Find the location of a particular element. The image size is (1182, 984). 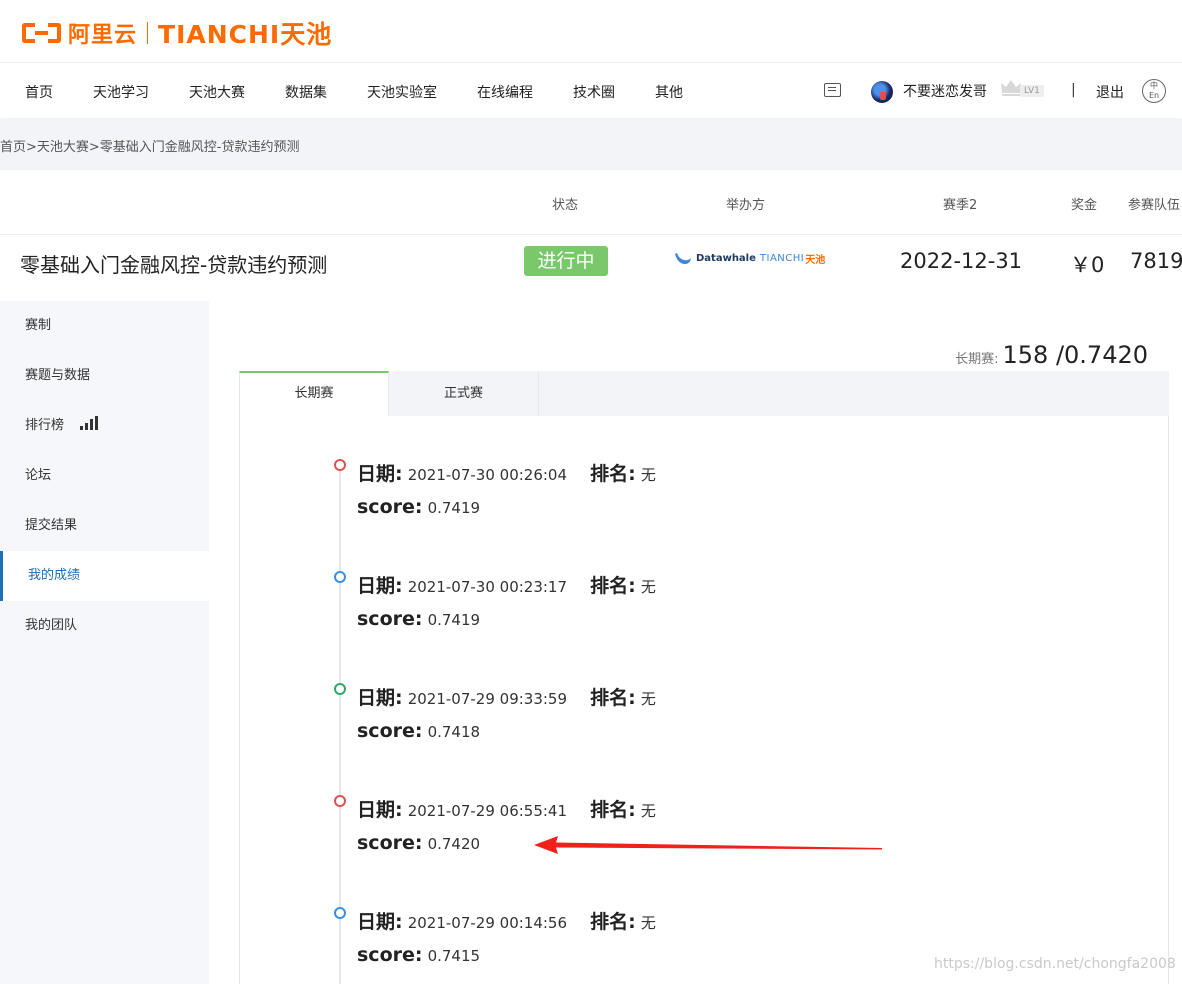

organizer-tianchi: TIANCHI is located at coordinates (782, 258).